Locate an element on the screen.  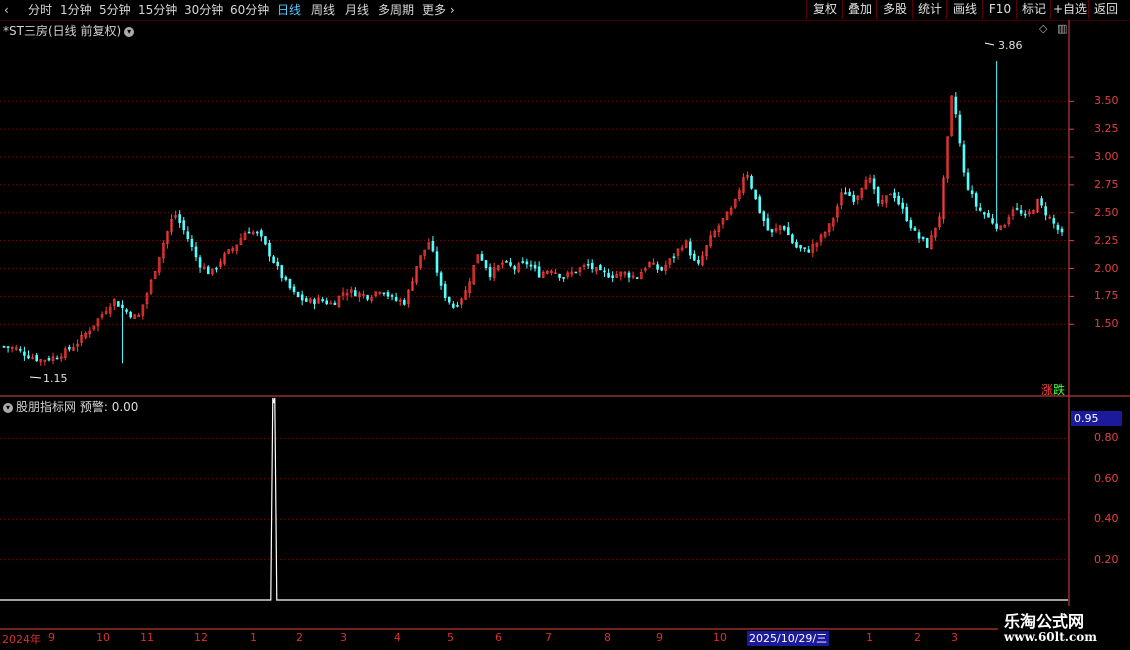
price-tick-label: 2.00 is located at coordinates (1106, 268).